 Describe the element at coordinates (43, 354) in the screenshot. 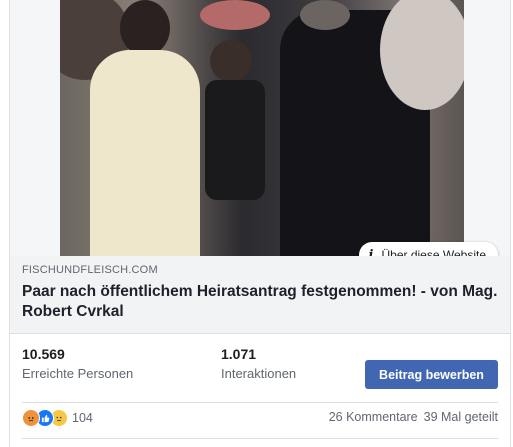

I see `reach-value: 10.569` at that location.